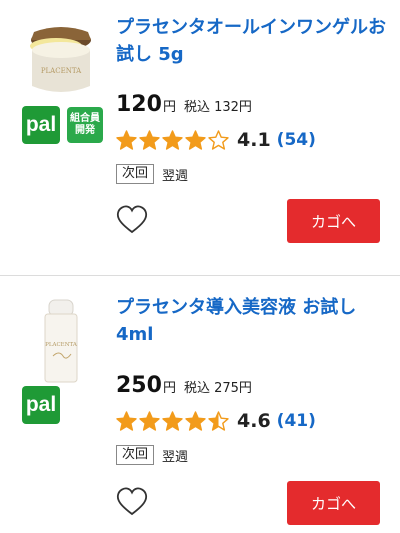  I want to click on review-count-link: (54), so click(296, 140).